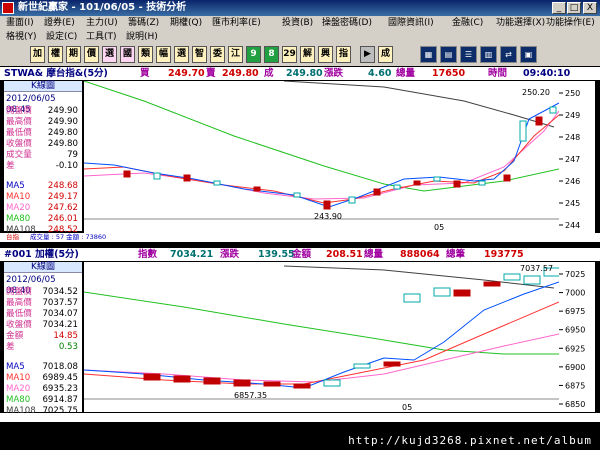 This screenshot has height=450, width=600. I want to click on low-label: 243.90, so click(328, 216).